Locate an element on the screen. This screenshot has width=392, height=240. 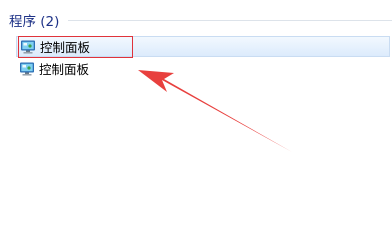
section-title: 程序 (2) is located at coordinates (34, 22).